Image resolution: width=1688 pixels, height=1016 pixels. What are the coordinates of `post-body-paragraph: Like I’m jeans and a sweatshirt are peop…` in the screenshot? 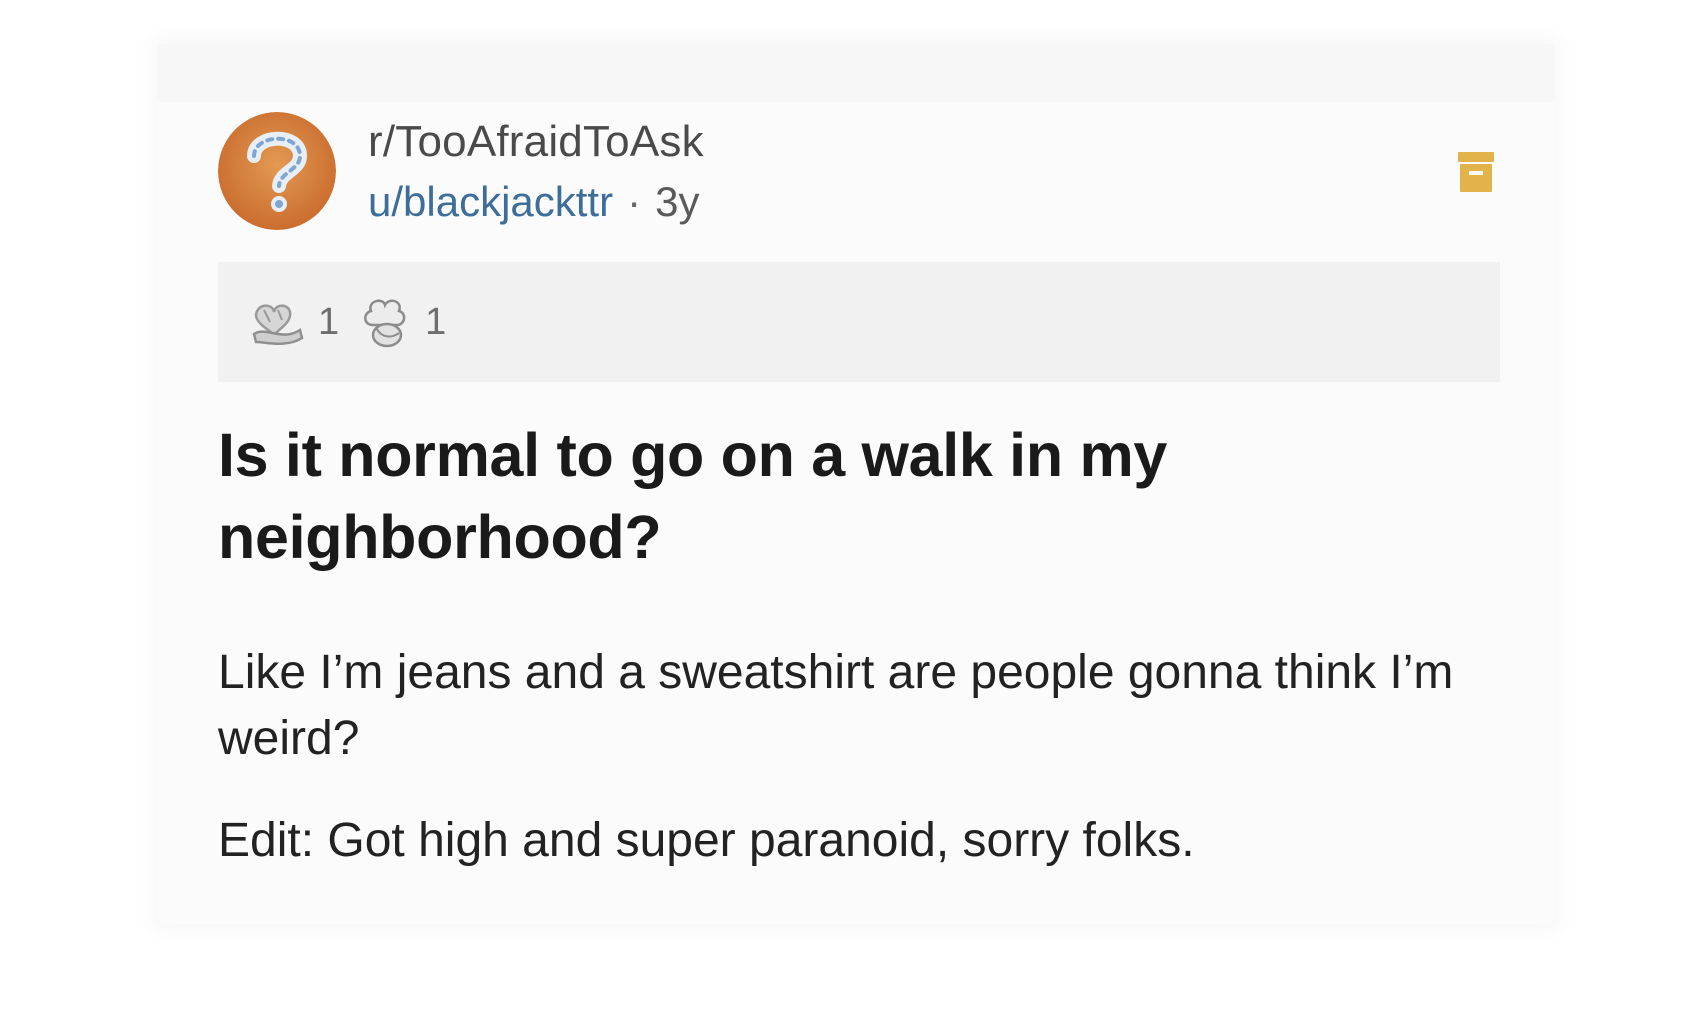 It's located at (836, 705).